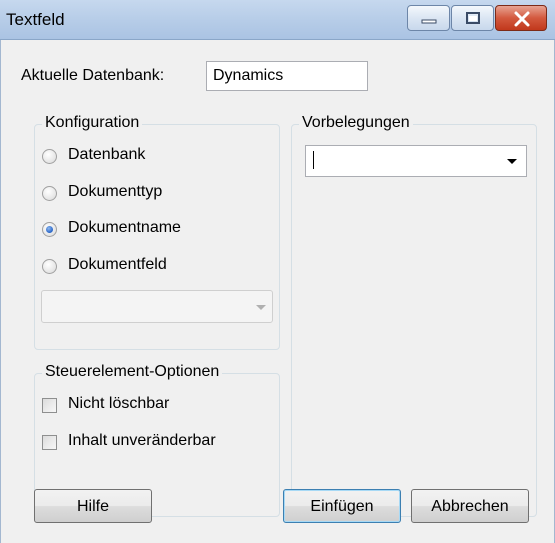  I want to click on cancel-button: Abbrechen, so click(470, 506).